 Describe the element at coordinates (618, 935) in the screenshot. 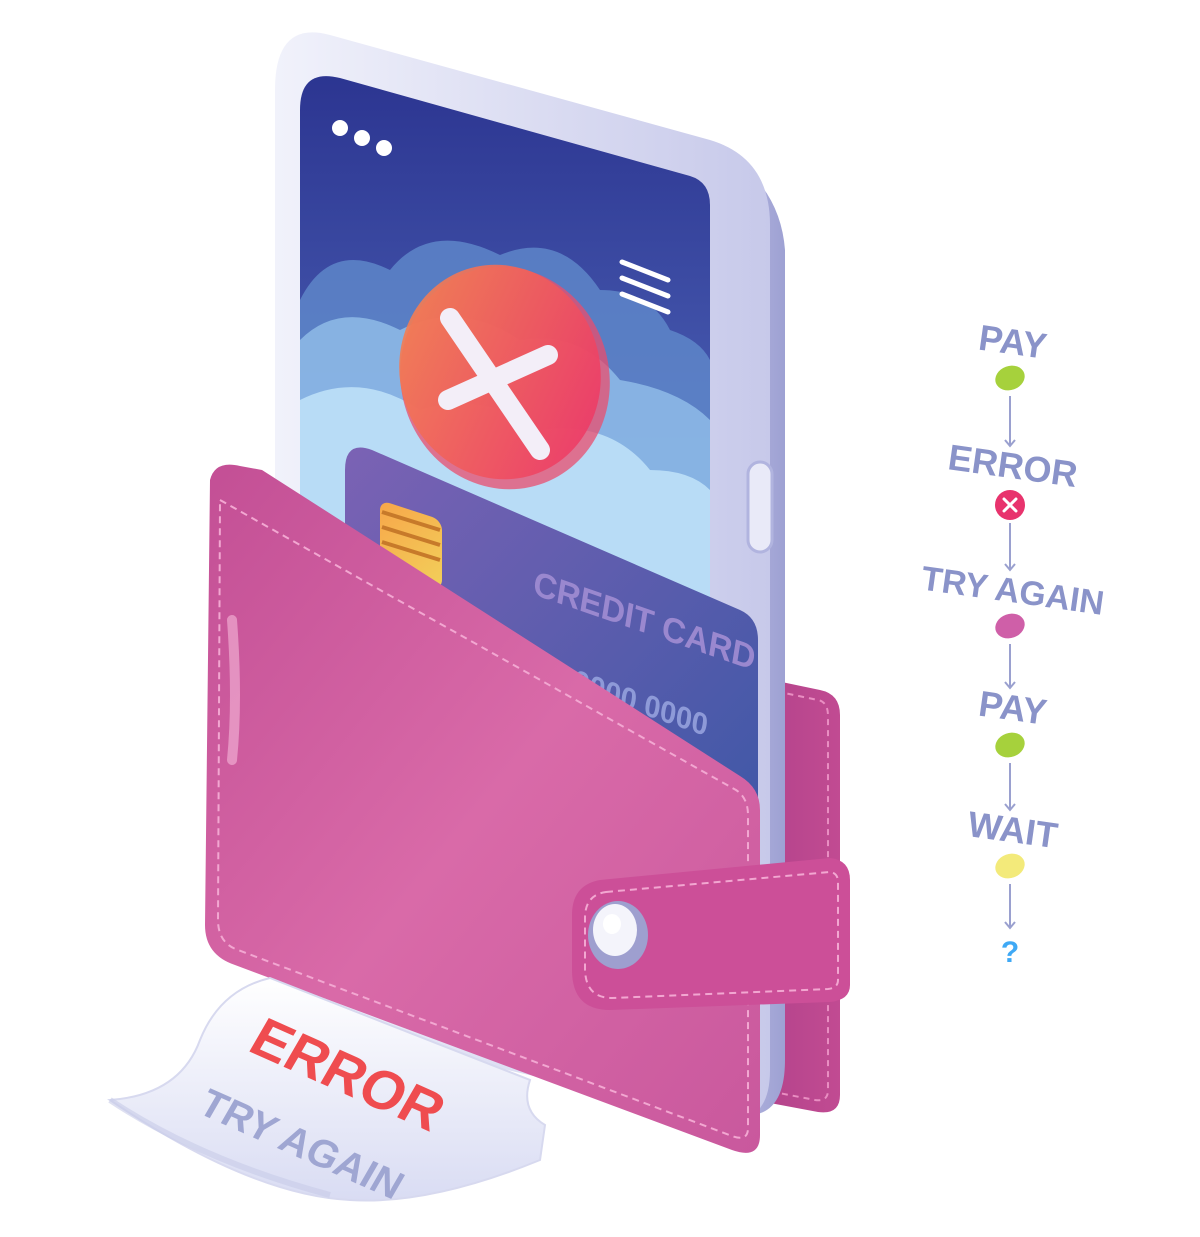

I see `snap-button` at that location.